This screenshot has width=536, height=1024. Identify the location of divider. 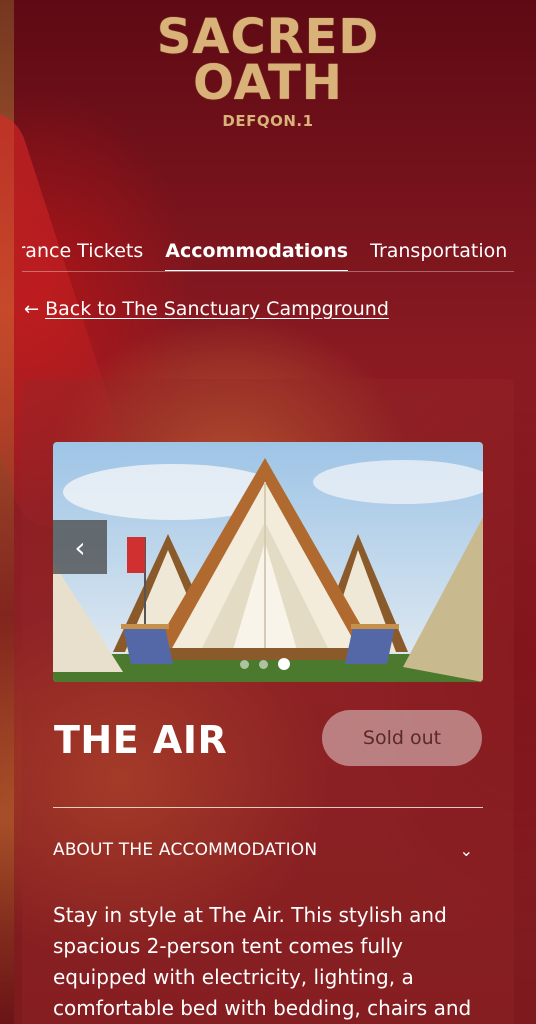
(268, 807).